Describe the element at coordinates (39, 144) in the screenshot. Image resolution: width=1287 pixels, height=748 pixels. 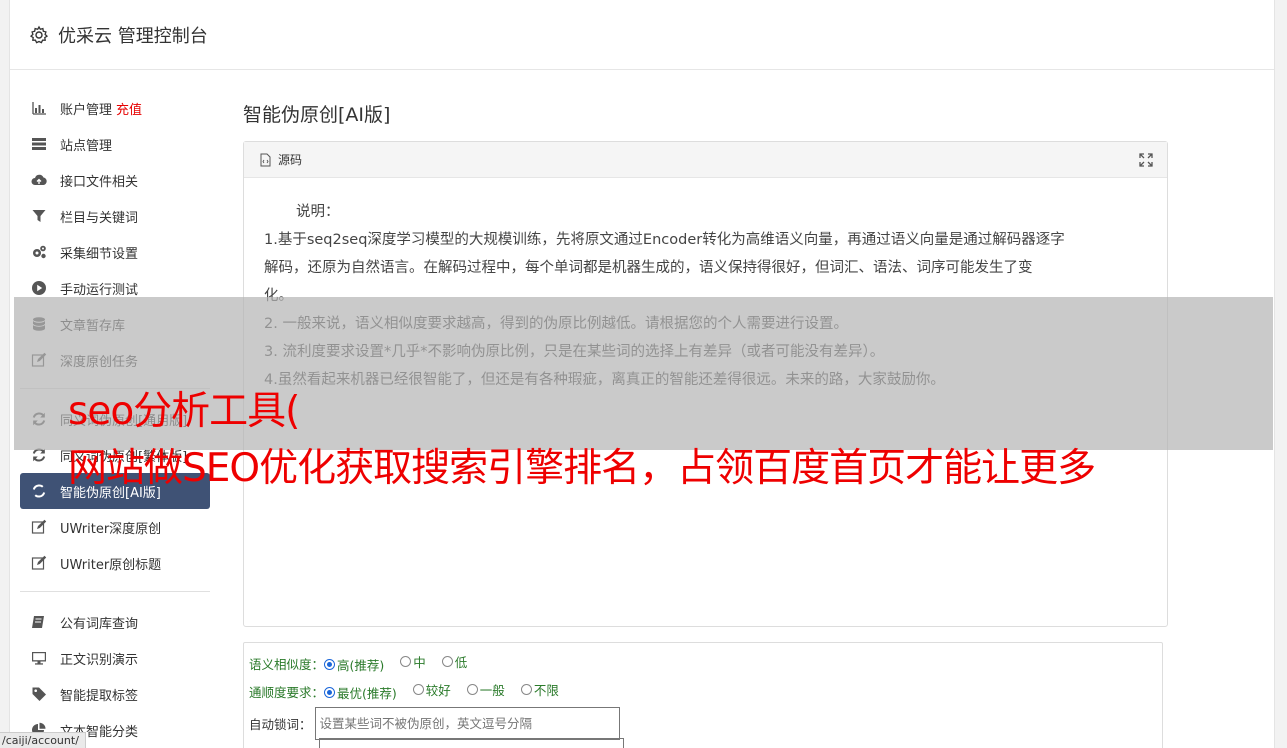
I see `server-icon` at that location.